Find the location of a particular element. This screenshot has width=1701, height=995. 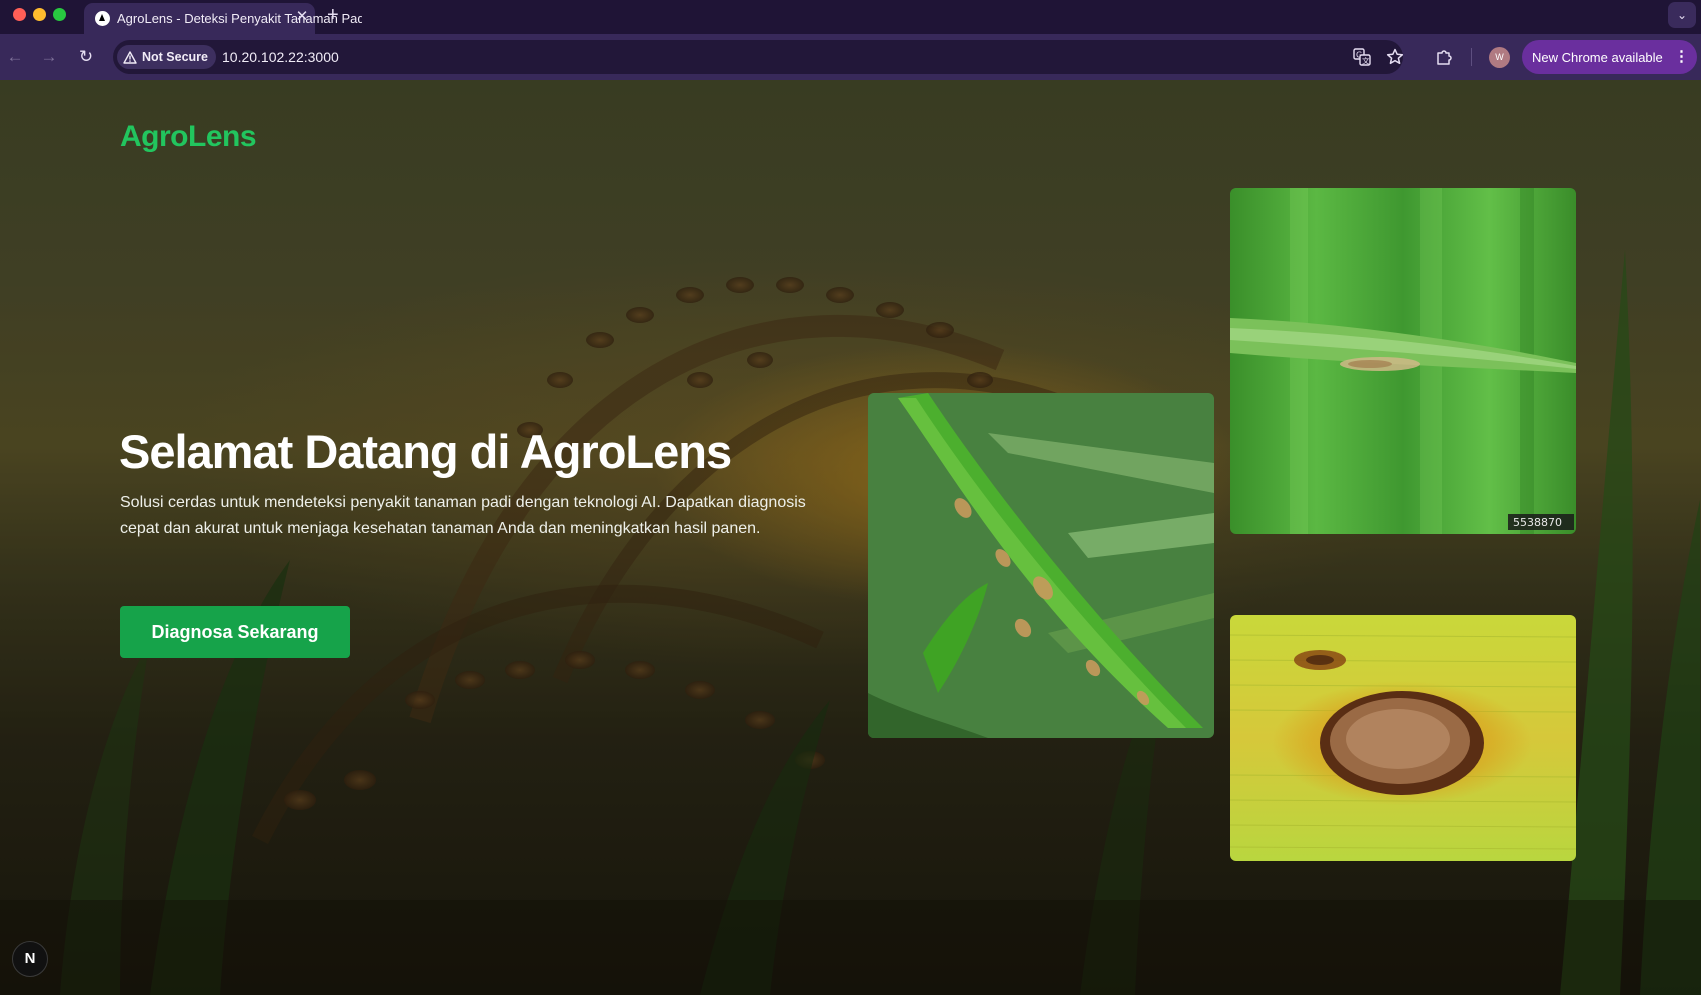

security-indicator: Not Secure is located at coordinates (166, 57).